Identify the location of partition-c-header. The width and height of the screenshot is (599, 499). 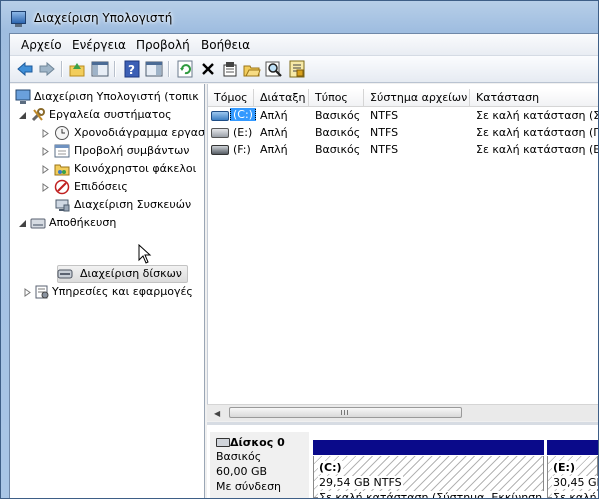
(428, 447).